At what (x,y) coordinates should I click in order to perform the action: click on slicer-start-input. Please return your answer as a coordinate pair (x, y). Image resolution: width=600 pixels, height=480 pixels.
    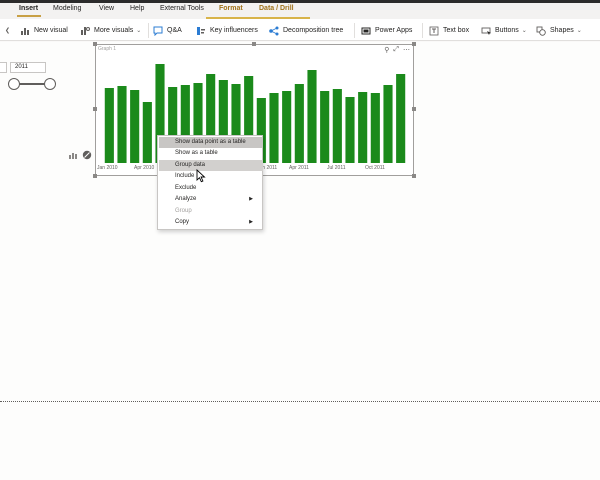
    Looking at the image, I should click on (3, 67).